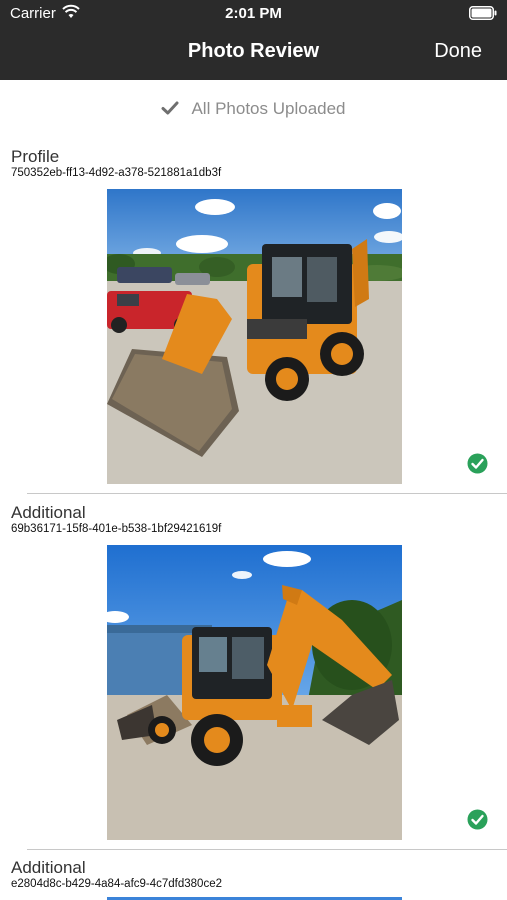 The height and width of the screenshot is (900, 507). Describe the element at coordinates (268, 108) in the screenshot. I see `upload-status-text: All Photos Uploaded` at that location.